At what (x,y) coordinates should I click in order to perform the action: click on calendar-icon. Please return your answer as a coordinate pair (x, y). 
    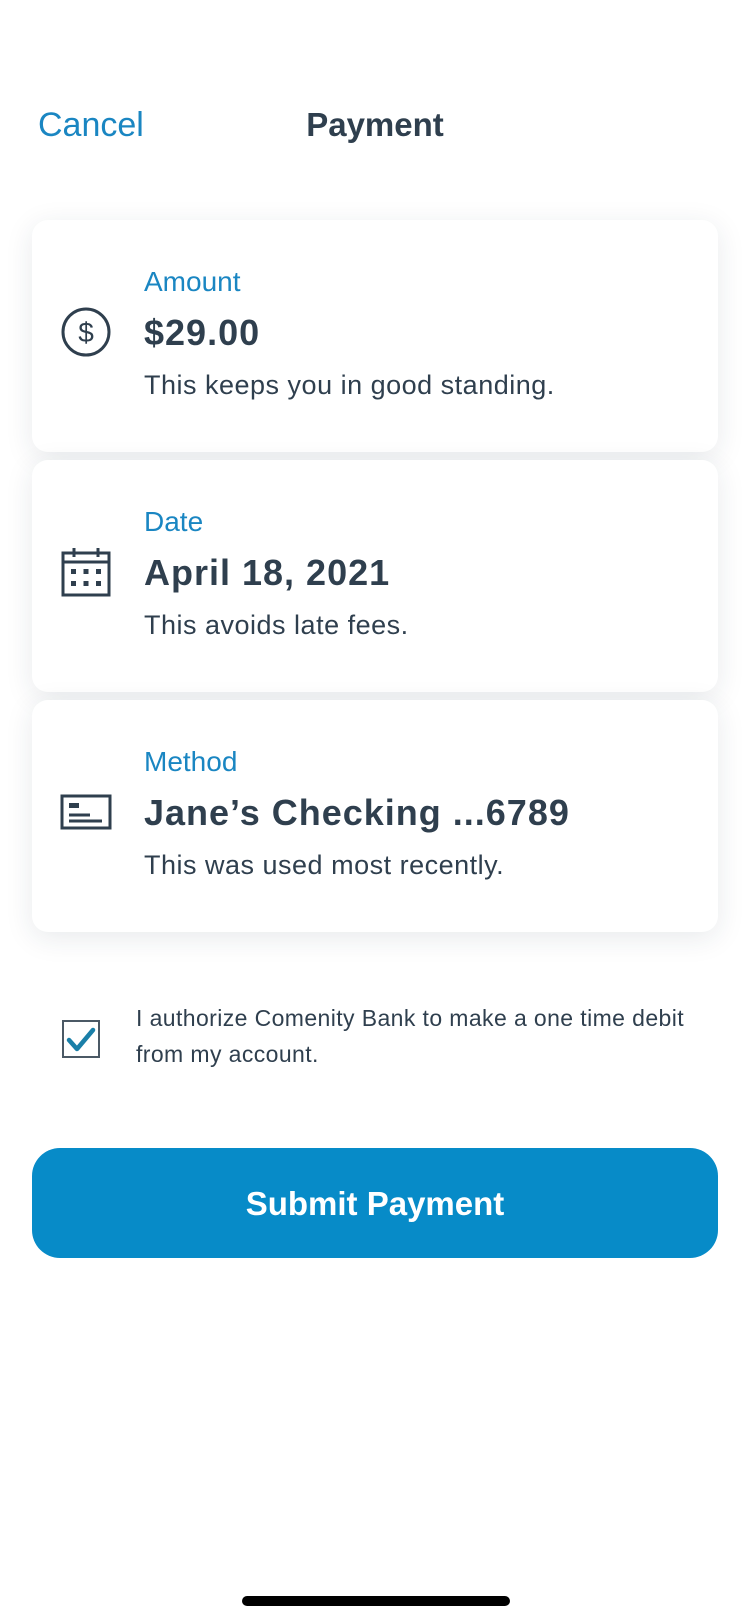
    Looking at the image, I should click on (86, 572).